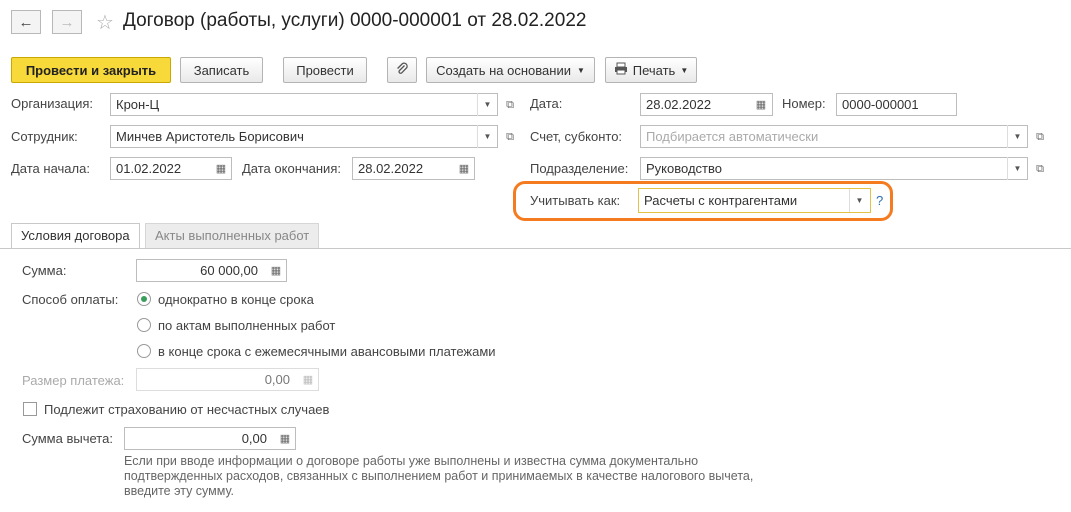  Describe the element at coordinates (227, 379) in the screenshot. I see `payment-size-field: 0,00` at that location.